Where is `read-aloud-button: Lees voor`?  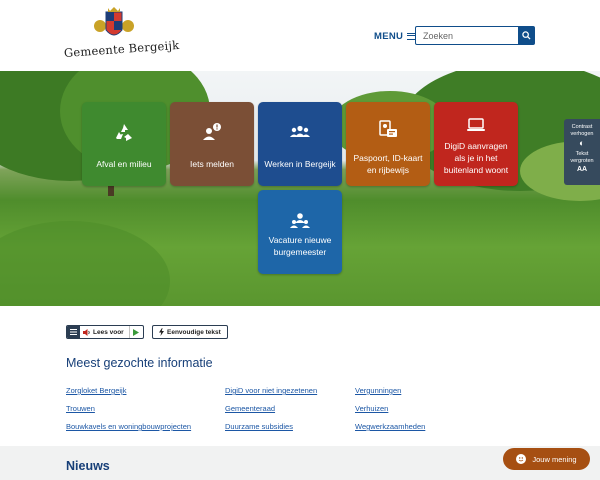
read-aloud-button: Lees voor is located at coordinates (104, 332).